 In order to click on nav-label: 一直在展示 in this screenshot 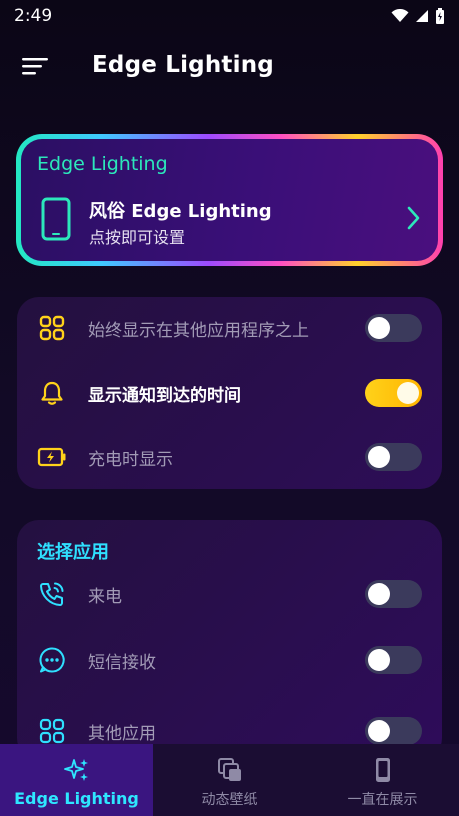, I will do `click(382, 800)`.